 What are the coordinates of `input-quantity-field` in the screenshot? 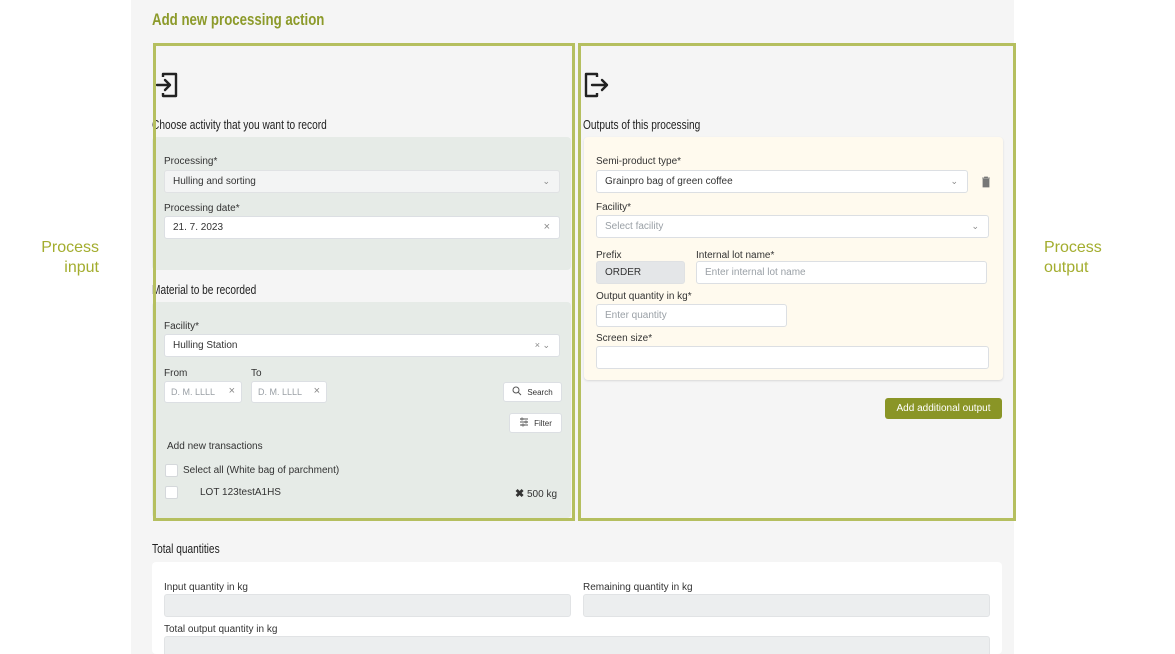 It's located at (367, 605).